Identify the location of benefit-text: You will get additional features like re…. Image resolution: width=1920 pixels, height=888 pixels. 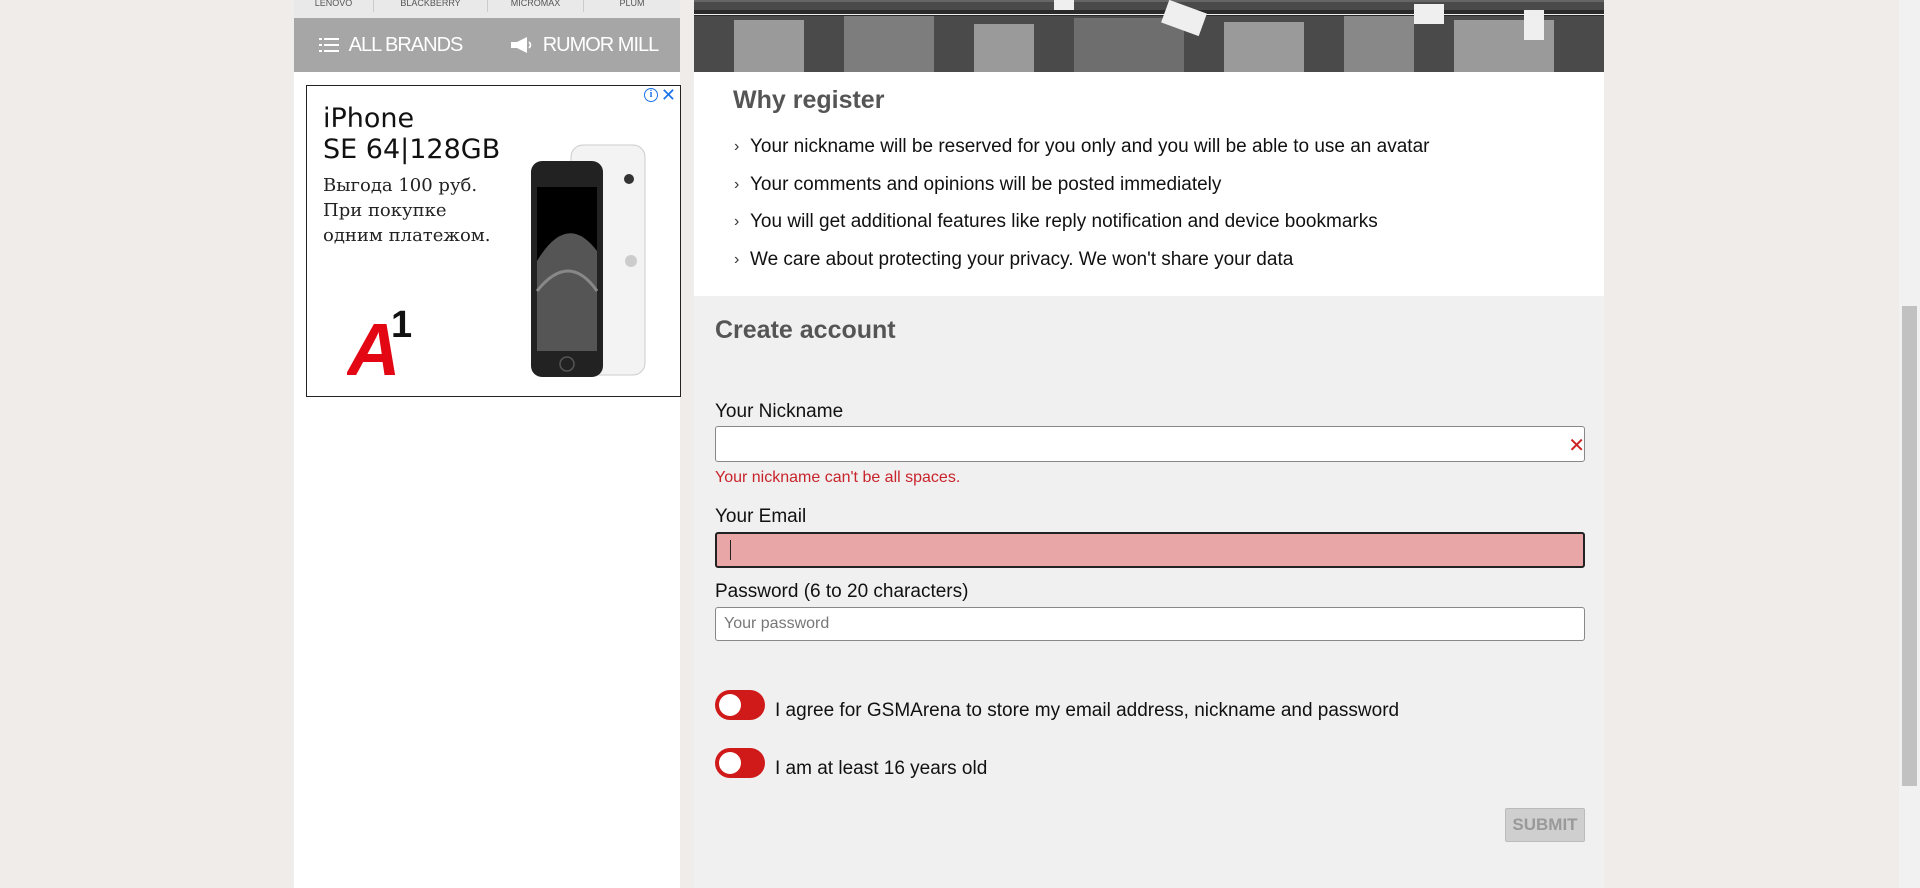
(1064, 221).